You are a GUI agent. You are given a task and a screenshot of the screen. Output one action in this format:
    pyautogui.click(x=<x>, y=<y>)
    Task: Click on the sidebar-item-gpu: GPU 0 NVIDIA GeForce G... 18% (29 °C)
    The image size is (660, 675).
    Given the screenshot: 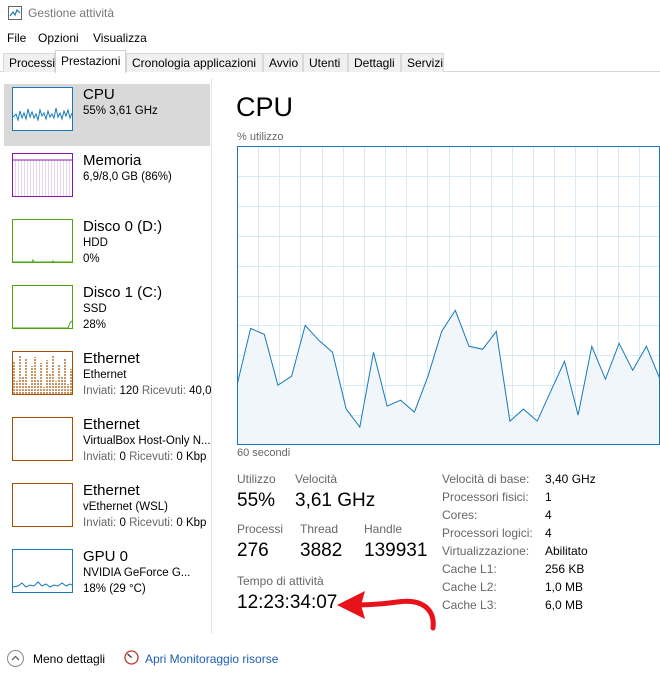 What is the action you would take?
    pyautogui.click(x=107, y=577)
    